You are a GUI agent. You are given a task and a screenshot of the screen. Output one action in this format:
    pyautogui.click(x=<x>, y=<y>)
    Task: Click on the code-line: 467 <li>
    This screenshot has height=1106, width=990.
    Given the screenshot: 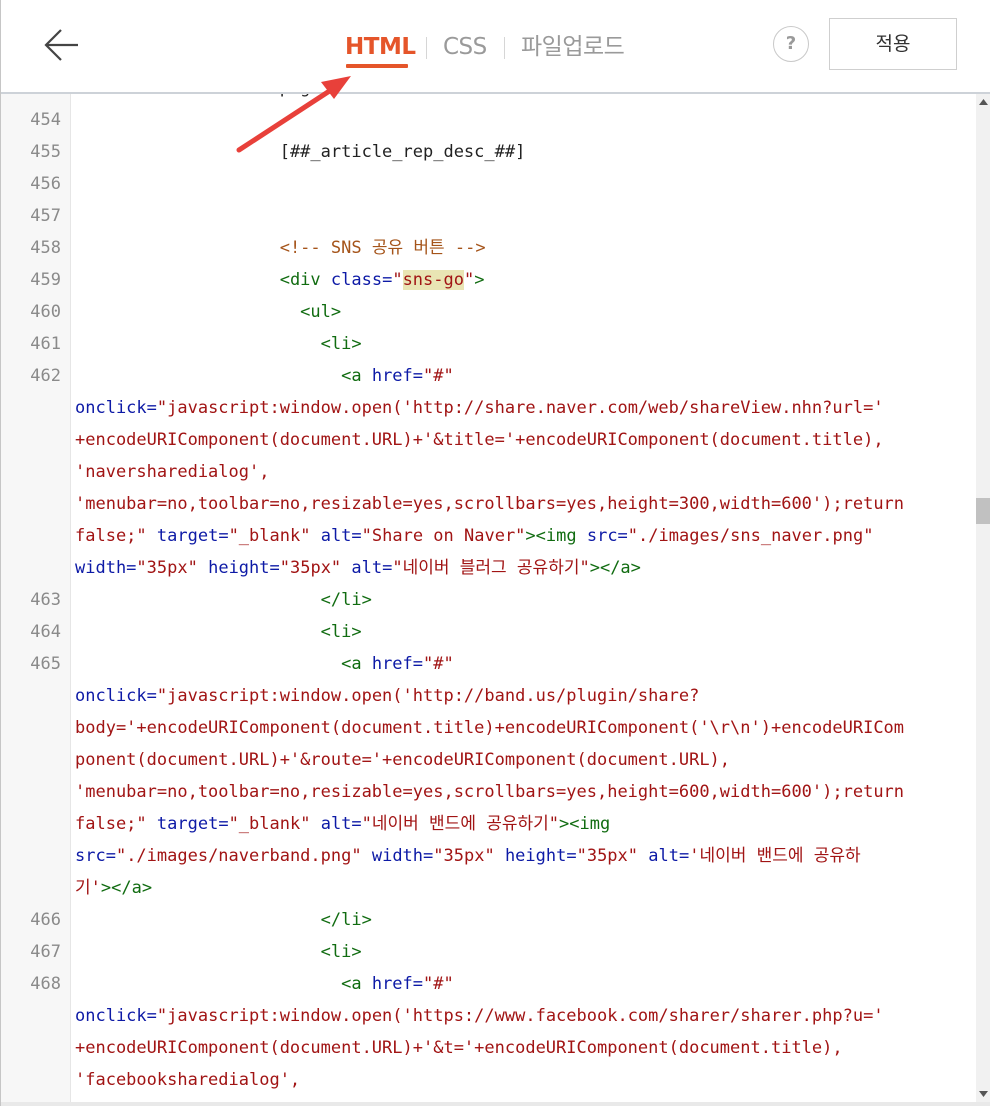 What is the action you would take?
    pyautogui.click(x=488, y=952)
    